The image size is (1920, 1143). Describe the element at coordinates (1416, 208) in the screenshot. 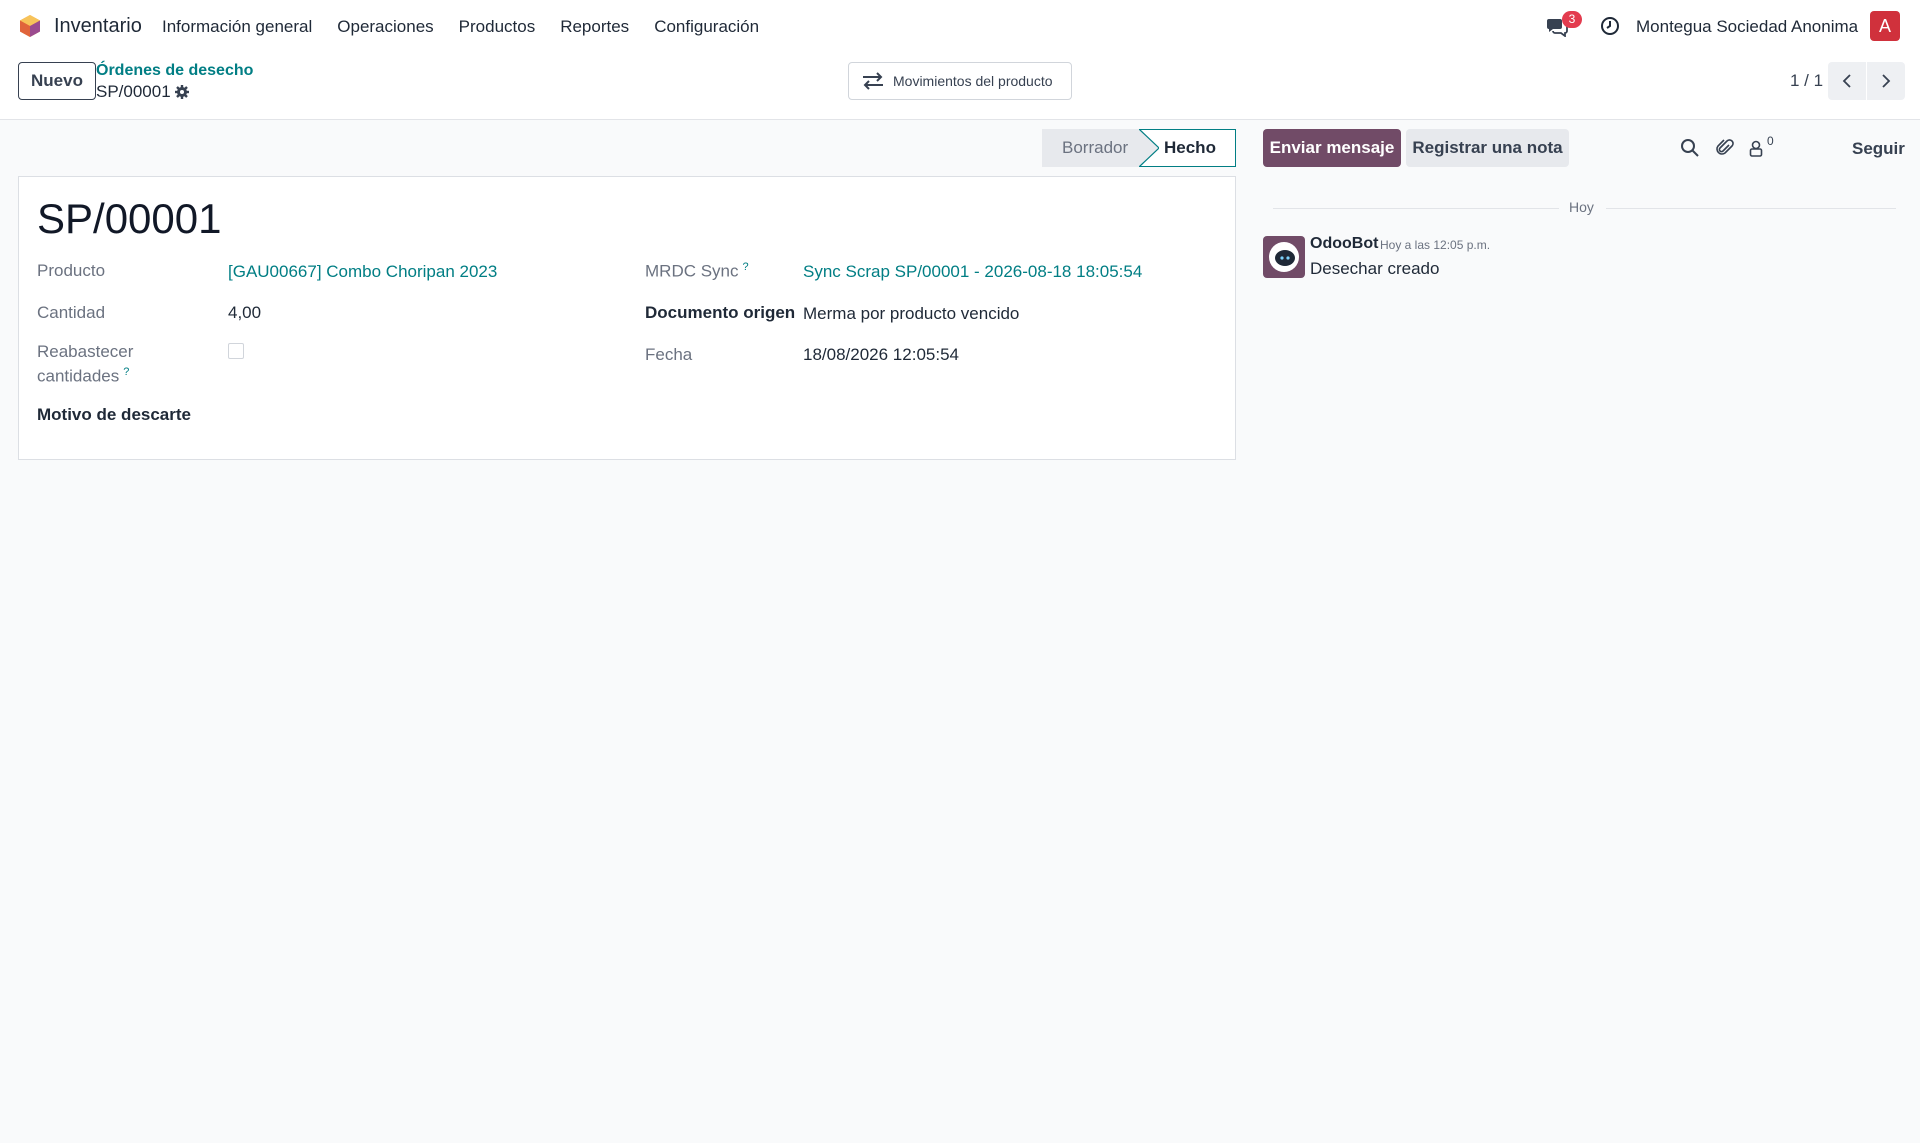

I see `date-separator-line-left` at that location.